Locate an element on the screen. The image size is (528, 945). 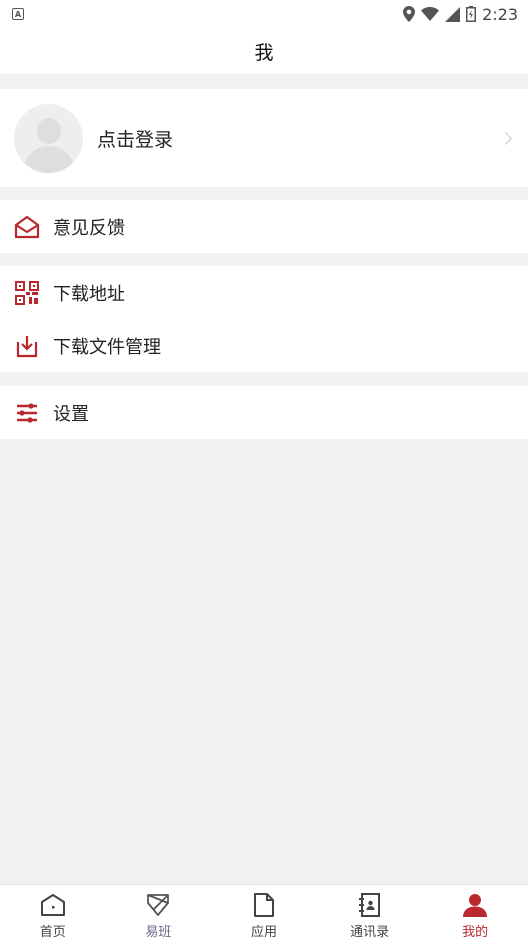
tab-label: 易班 is located at coordinates (158, 932).